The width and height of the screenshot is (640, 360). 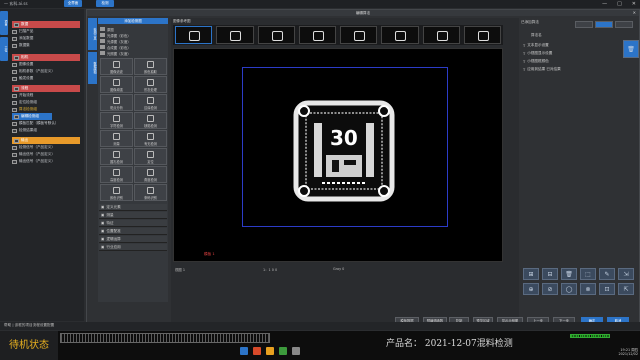 I want to click on full-ui-button: 全界面, so click(x=73, y=3).